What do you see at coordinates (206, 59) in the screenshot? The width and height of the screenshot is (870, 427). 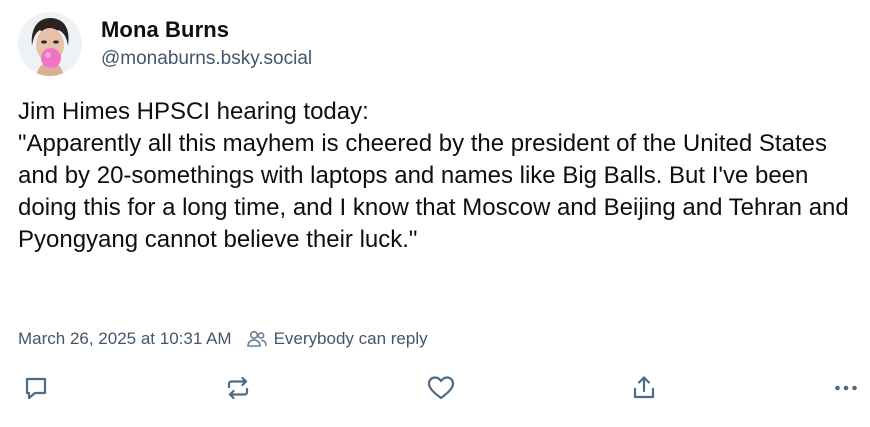 I see `author-handle: @monaburns.bsky.social` at bounding box center [206, 59].